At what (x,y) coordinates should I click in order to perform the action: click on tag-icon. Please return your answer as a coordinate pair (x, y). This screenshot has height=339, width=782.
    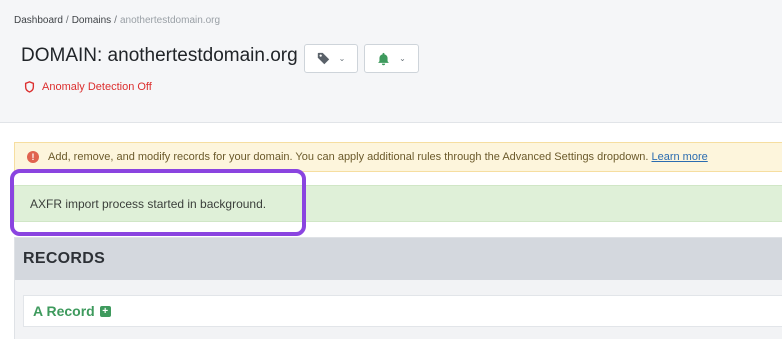
    Looking at the image, I should click on (323, 58).